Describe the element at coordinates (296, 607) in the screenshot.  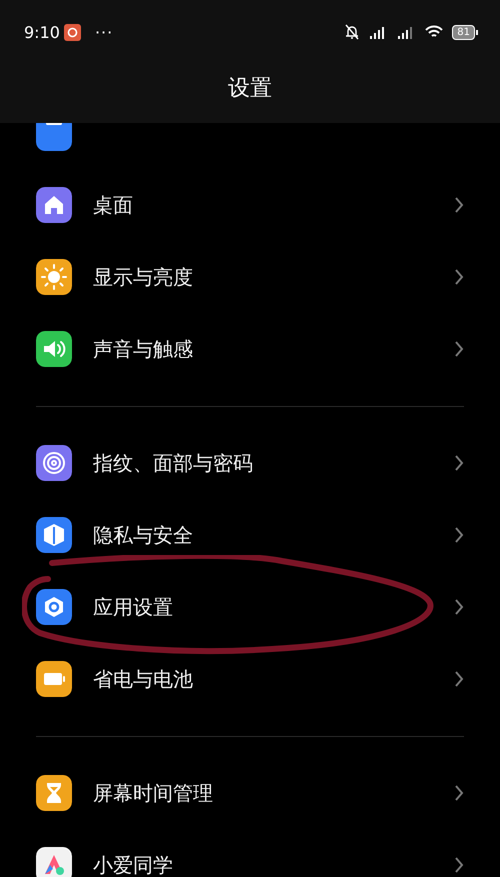
I see `setting-item: 应用设置` at that location.